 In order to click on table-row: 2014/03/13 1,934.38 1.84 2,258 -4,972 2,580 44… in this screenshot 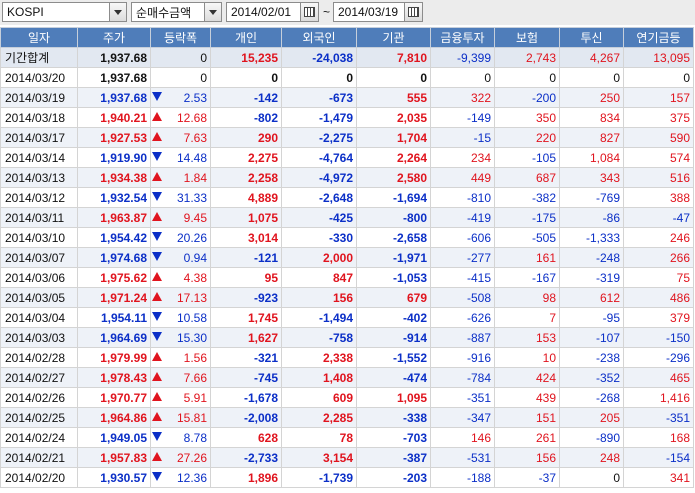, I will do `click(347, 177)`.